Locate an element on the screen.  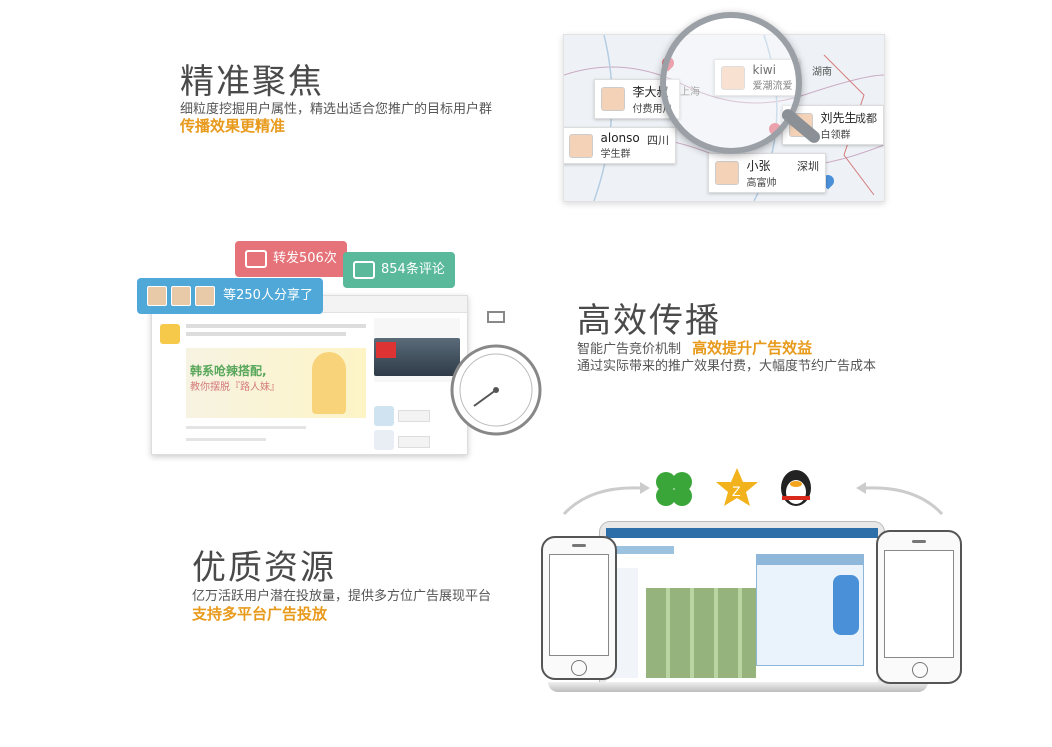
photo-grid is located at coordinates (701, 633).